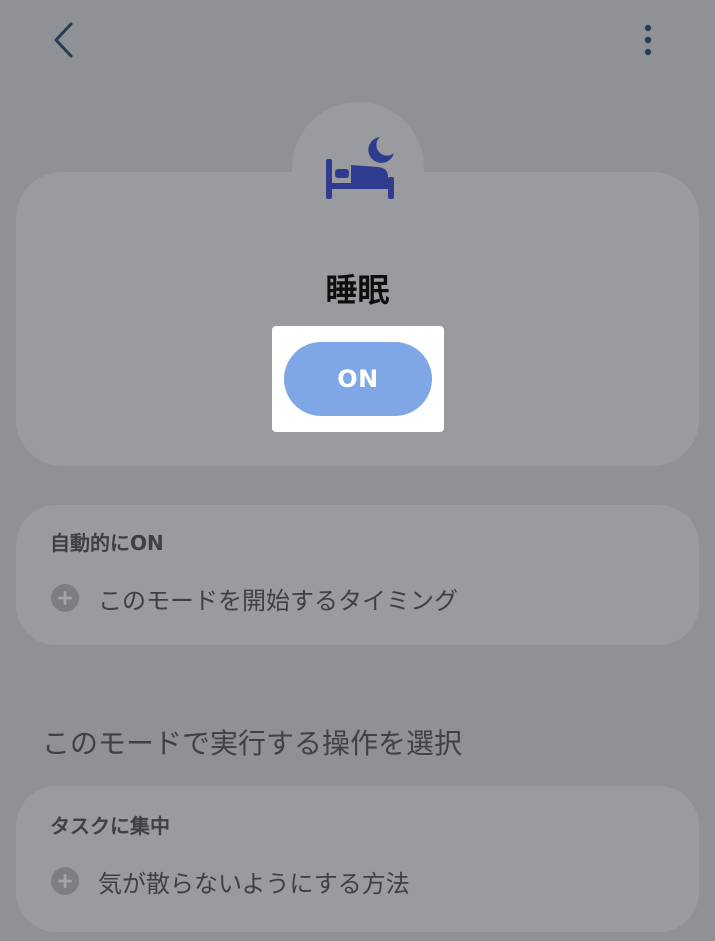 The image size is (715, 941). I want to click on auto-on-card: 自動的にON このモードを開始するタイミング, so click(357, 575).